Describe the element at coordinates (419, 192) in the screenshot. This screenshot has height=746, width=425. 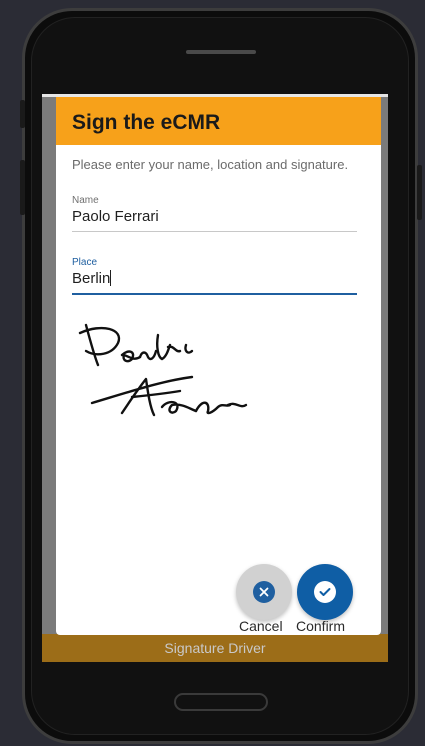
I see `phone-side-button-right` at that location.